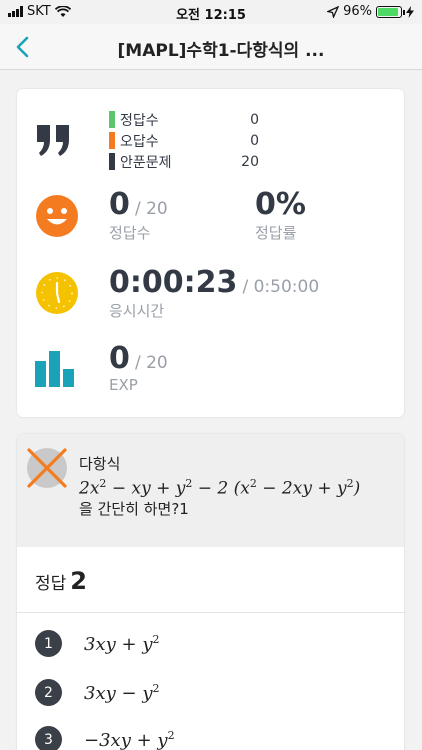 This screenshot has width=422, height=750. I want to click on legend-wrong: 오답수 0, so click(184, 140).